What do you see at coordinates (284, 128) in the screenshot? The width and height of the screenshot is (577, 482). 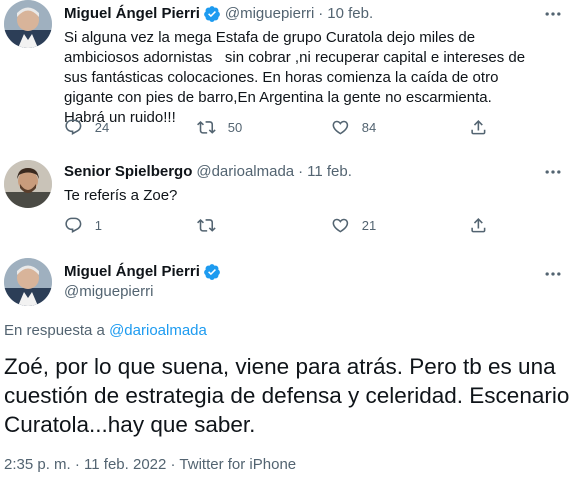 I see `tweet-actions: 24 50 84` at bounding box center [284, 128].